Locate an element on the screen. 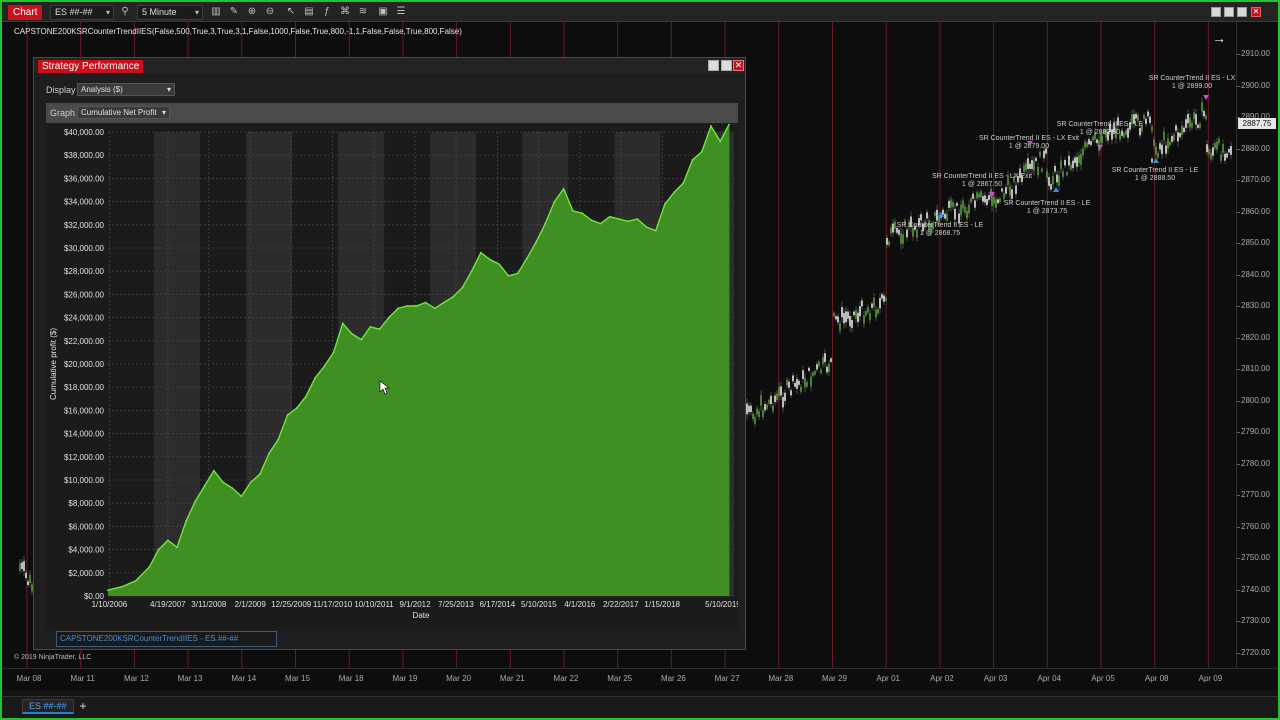 This screenshot has height=720, width=1280. y-tick-label: $4,000.00 is located at coordinates (86, 550).